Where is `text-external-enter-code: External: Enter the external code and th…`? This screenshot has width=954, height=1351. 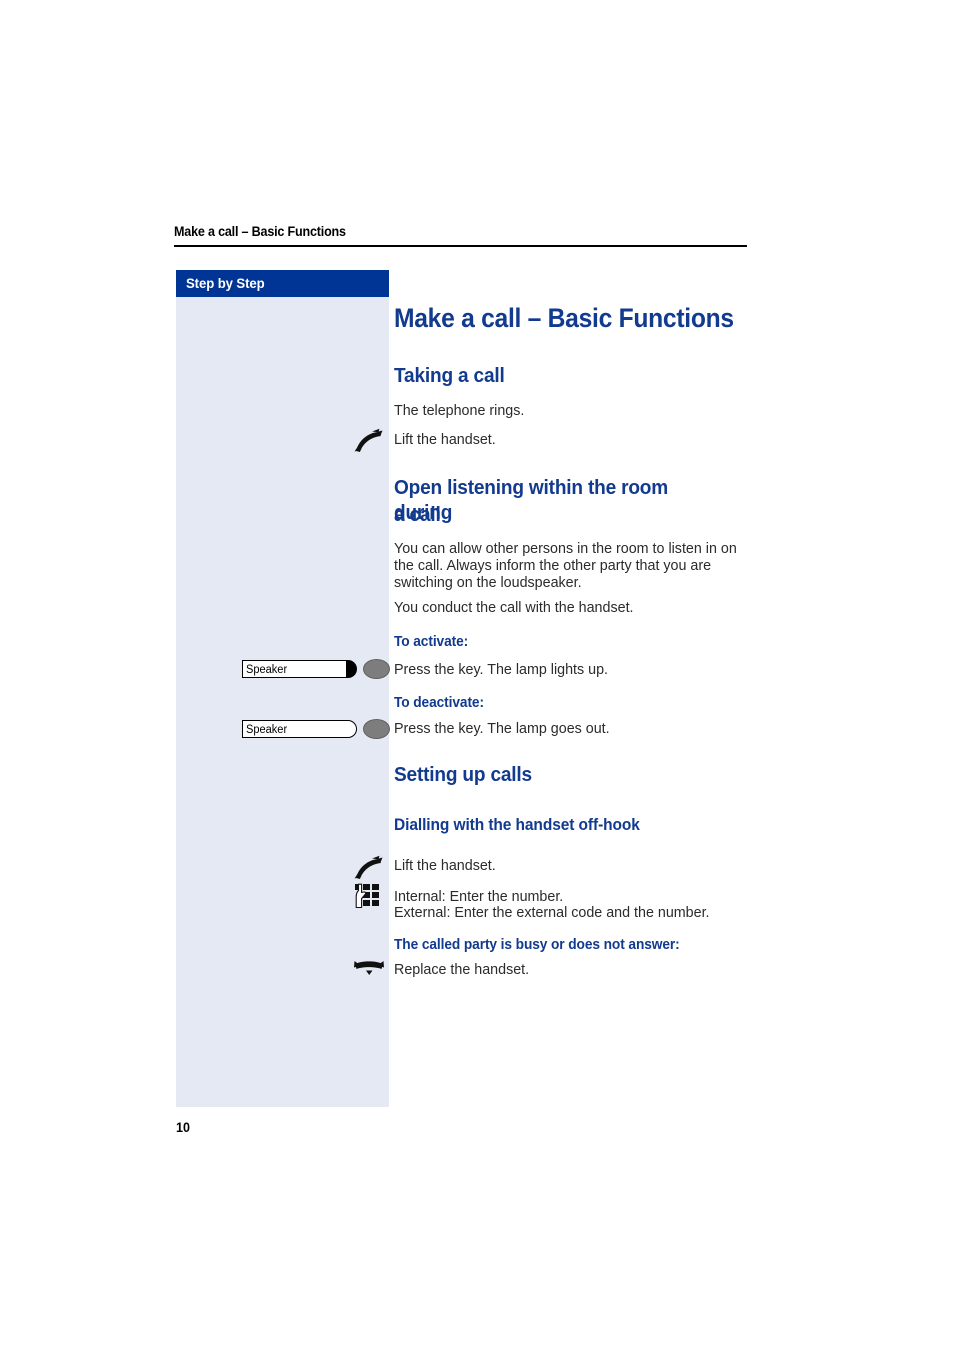 text-external-enter-code: External: Enter the external code and th… is located at coordinates (552, 913).